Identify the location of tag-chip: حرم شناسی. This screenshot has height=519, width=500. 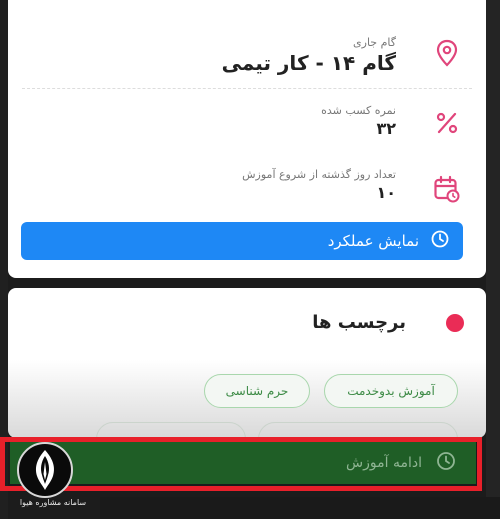
(257, 391).